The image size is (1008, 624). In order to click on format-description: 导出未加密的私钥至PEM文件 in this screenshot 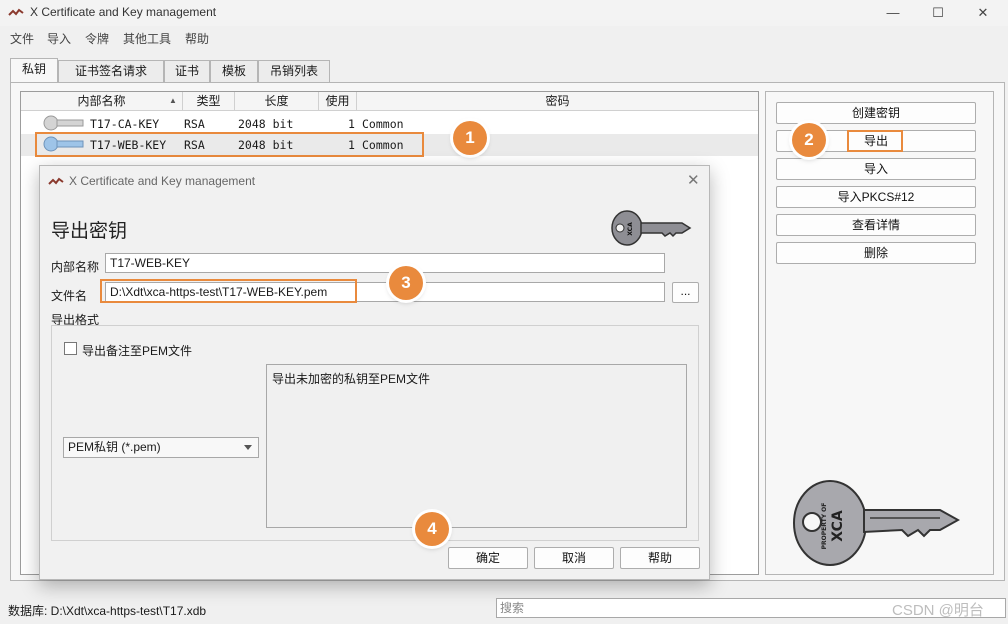, I will do `click(476, 446)`.